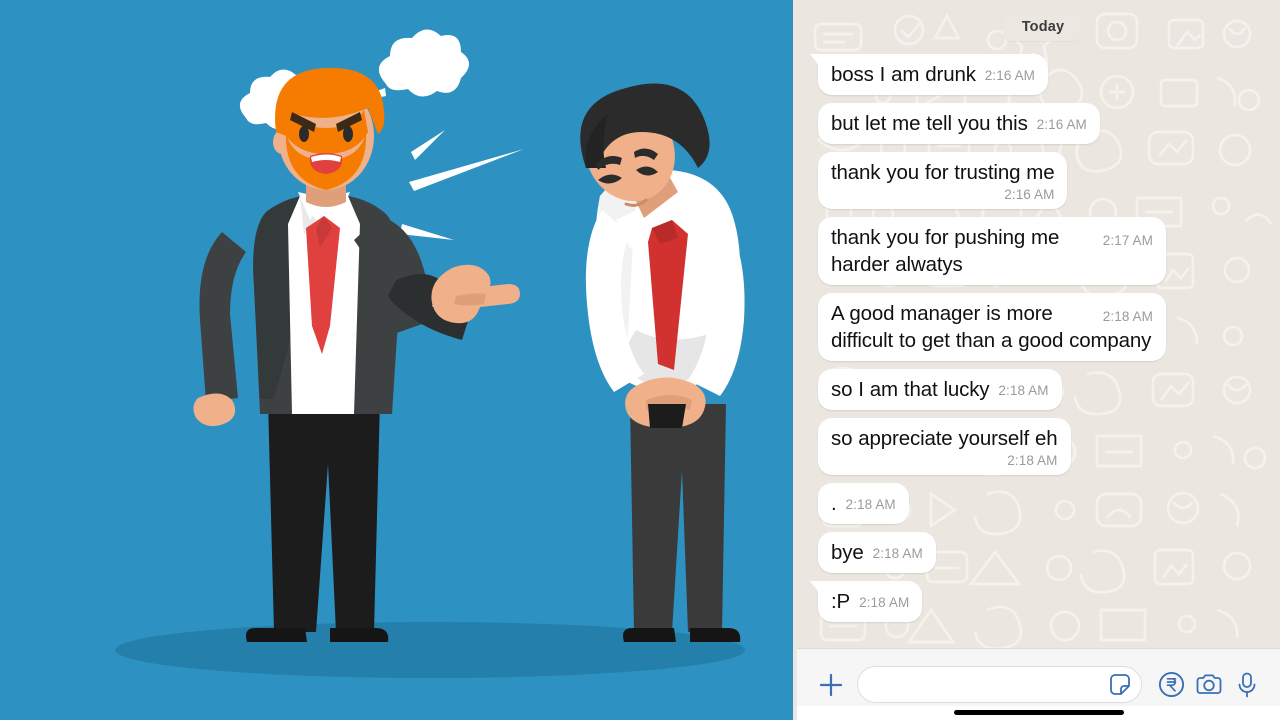 The width and height of the screenshot is (1280, 720). I want to click on message-text: ., so click(834, 503).